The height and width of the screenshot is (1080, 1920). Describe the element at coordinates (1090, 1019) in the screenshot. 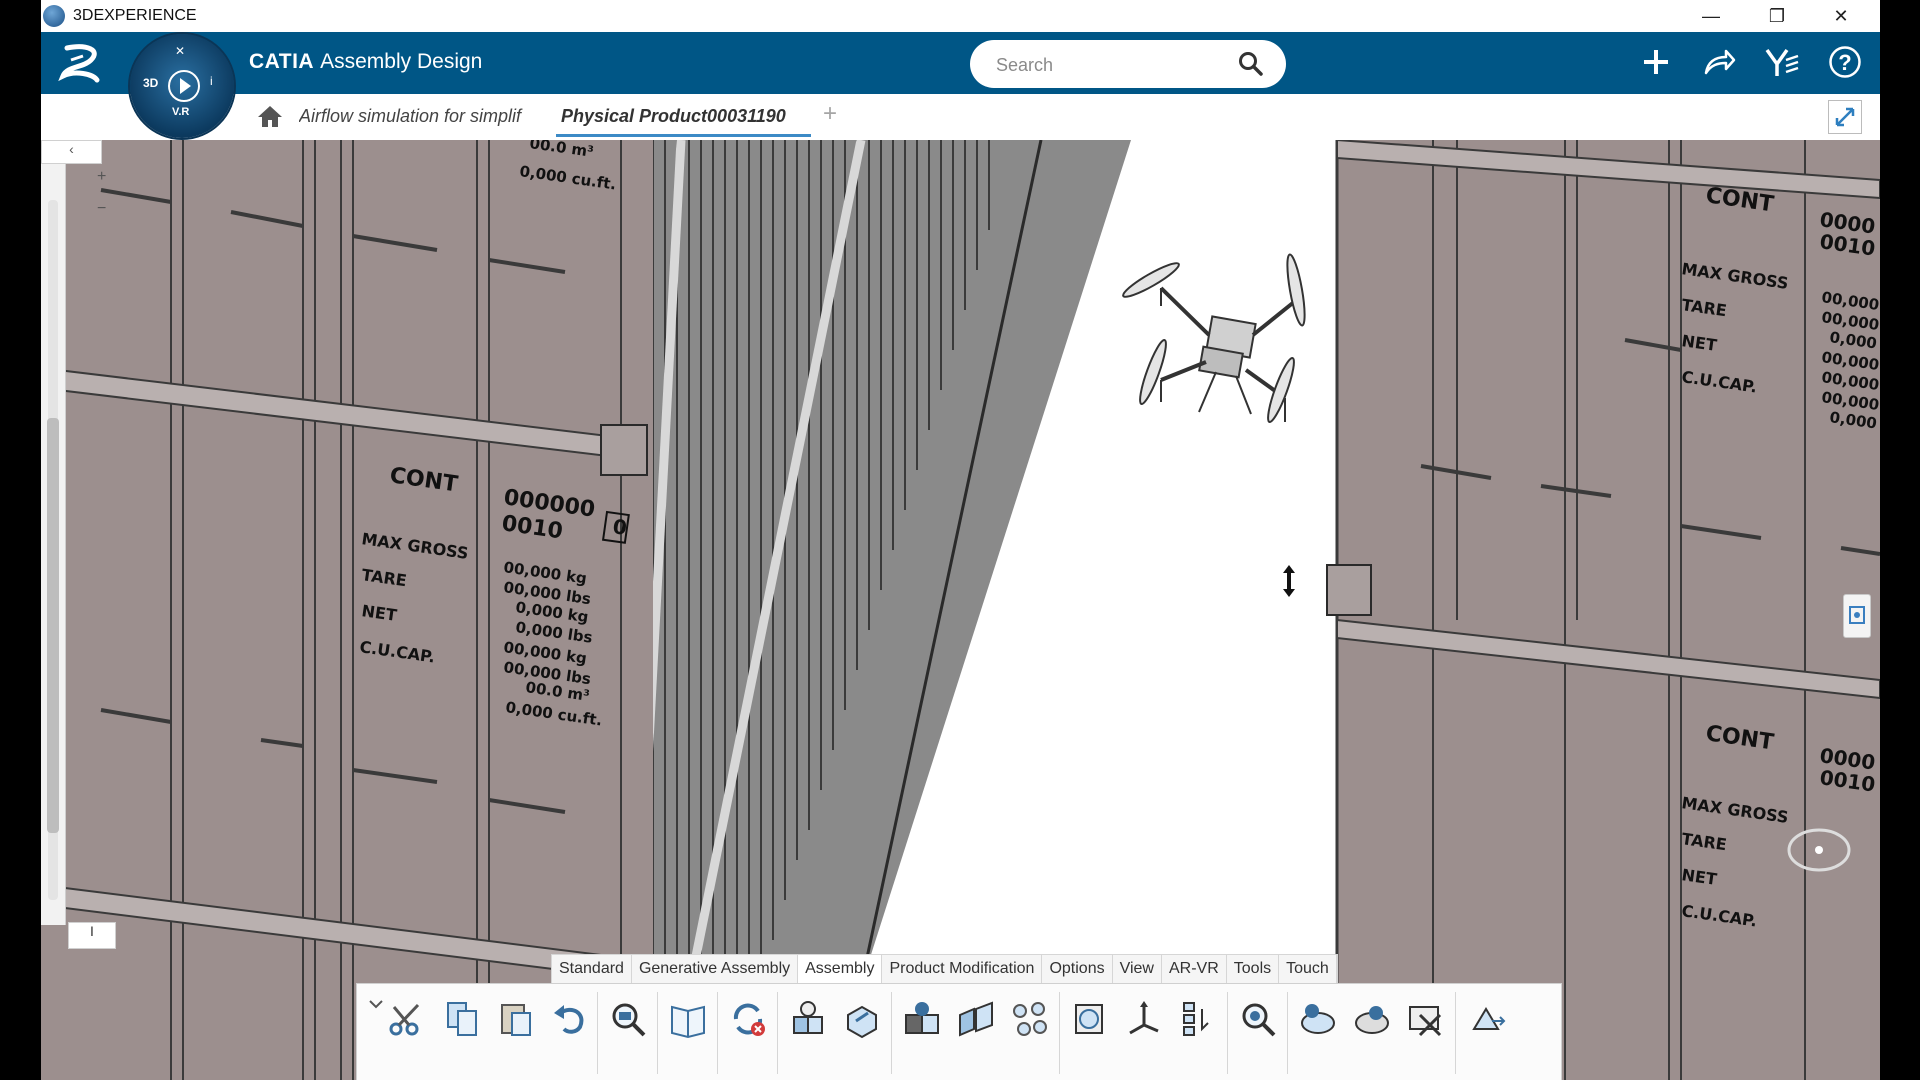

I see `pattern-icon` at that location.